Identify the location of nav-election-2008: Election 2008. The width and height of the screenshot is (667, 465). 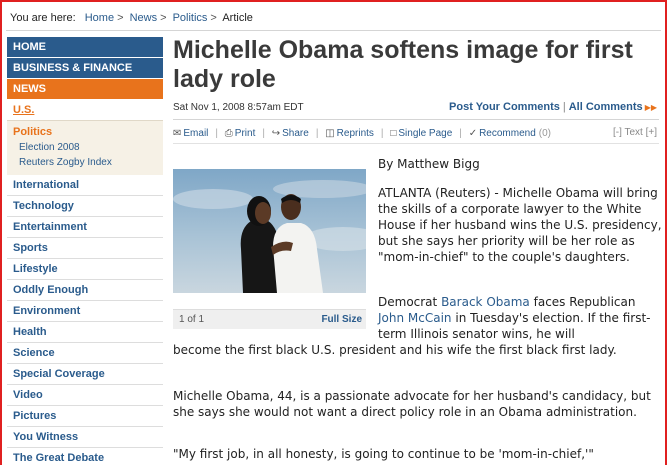
(85, 147).